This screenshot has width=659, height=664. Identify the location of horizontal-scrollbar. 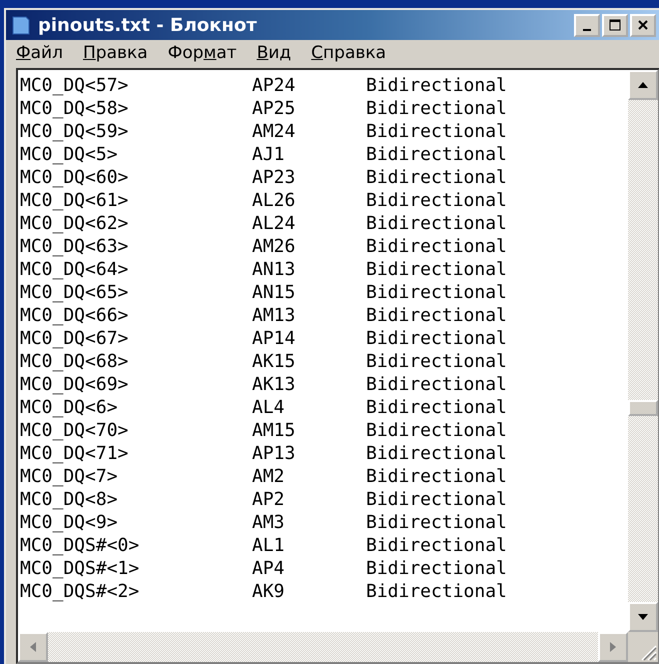
(323, 647).